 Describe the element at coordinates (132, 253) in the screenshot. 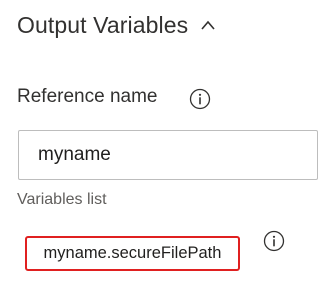

I see `variable-item: myname.secureFilePath` at that location.